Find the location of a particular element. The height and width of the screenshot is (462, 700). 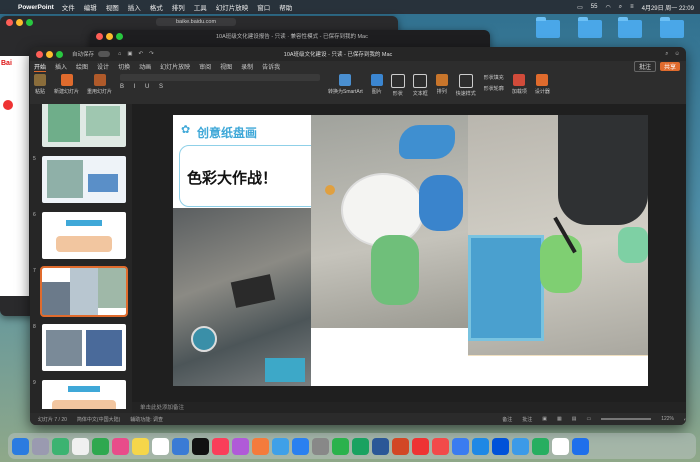

tencent-meeting-icon is located at coordinates (460, 446).